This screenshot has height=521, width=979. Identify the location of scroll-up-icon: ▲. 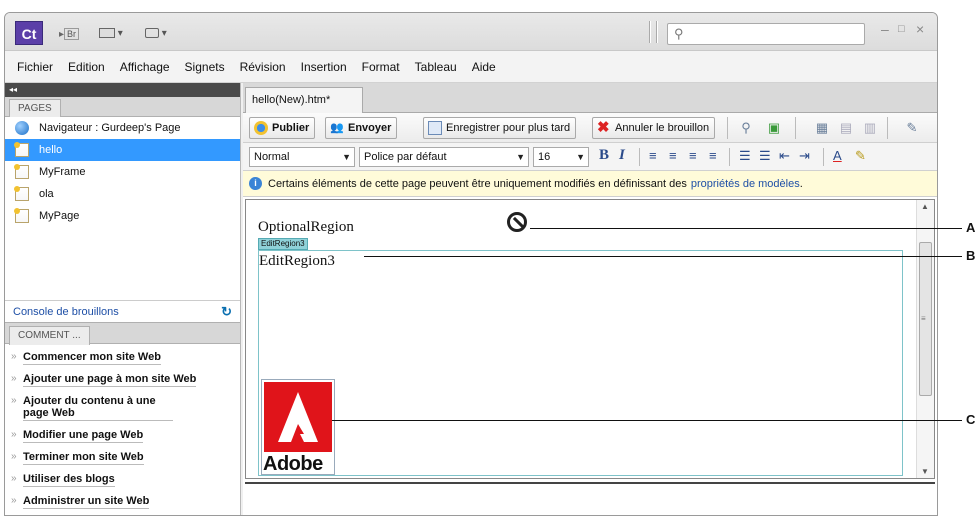
(925, 206).